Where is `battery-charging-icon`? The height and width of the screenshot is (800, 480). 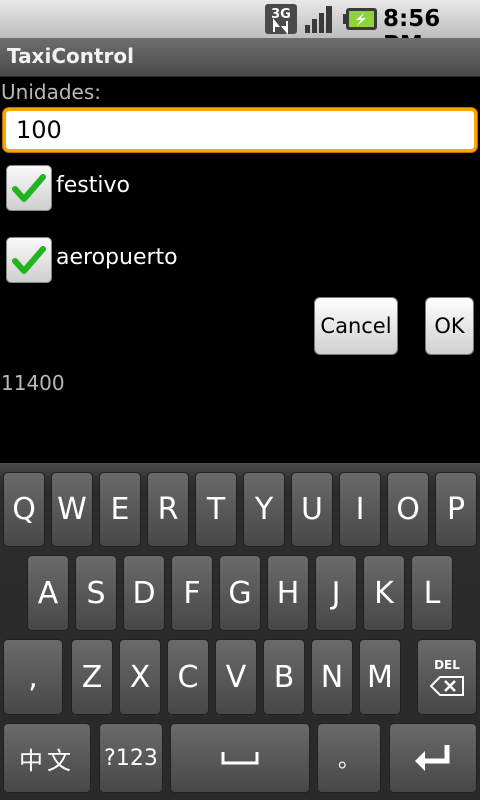 battery-charging-icon is located at coordinates (360, 19).